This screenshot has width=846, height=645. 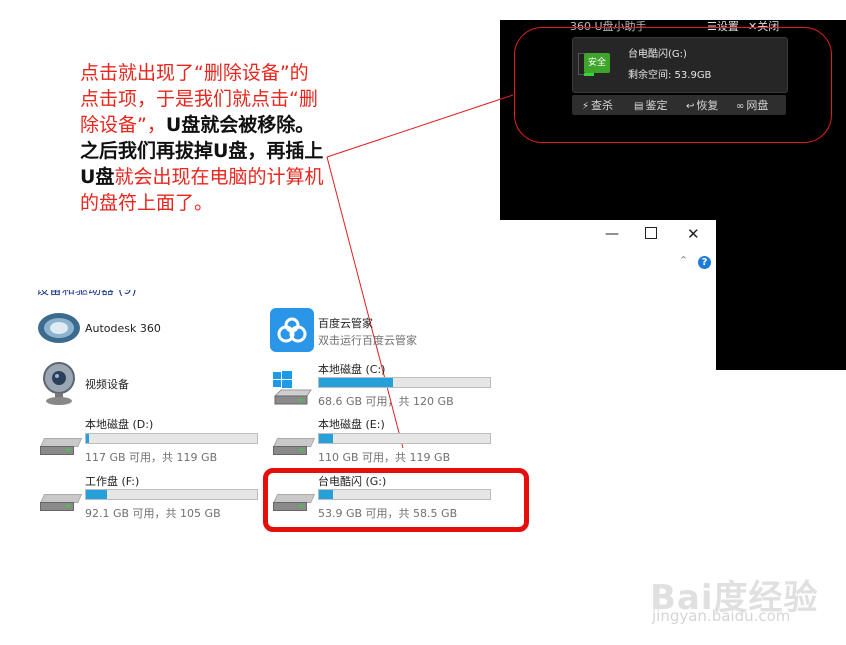 I want to click on drive-usage-fill-f, so click(x=96, y=494).